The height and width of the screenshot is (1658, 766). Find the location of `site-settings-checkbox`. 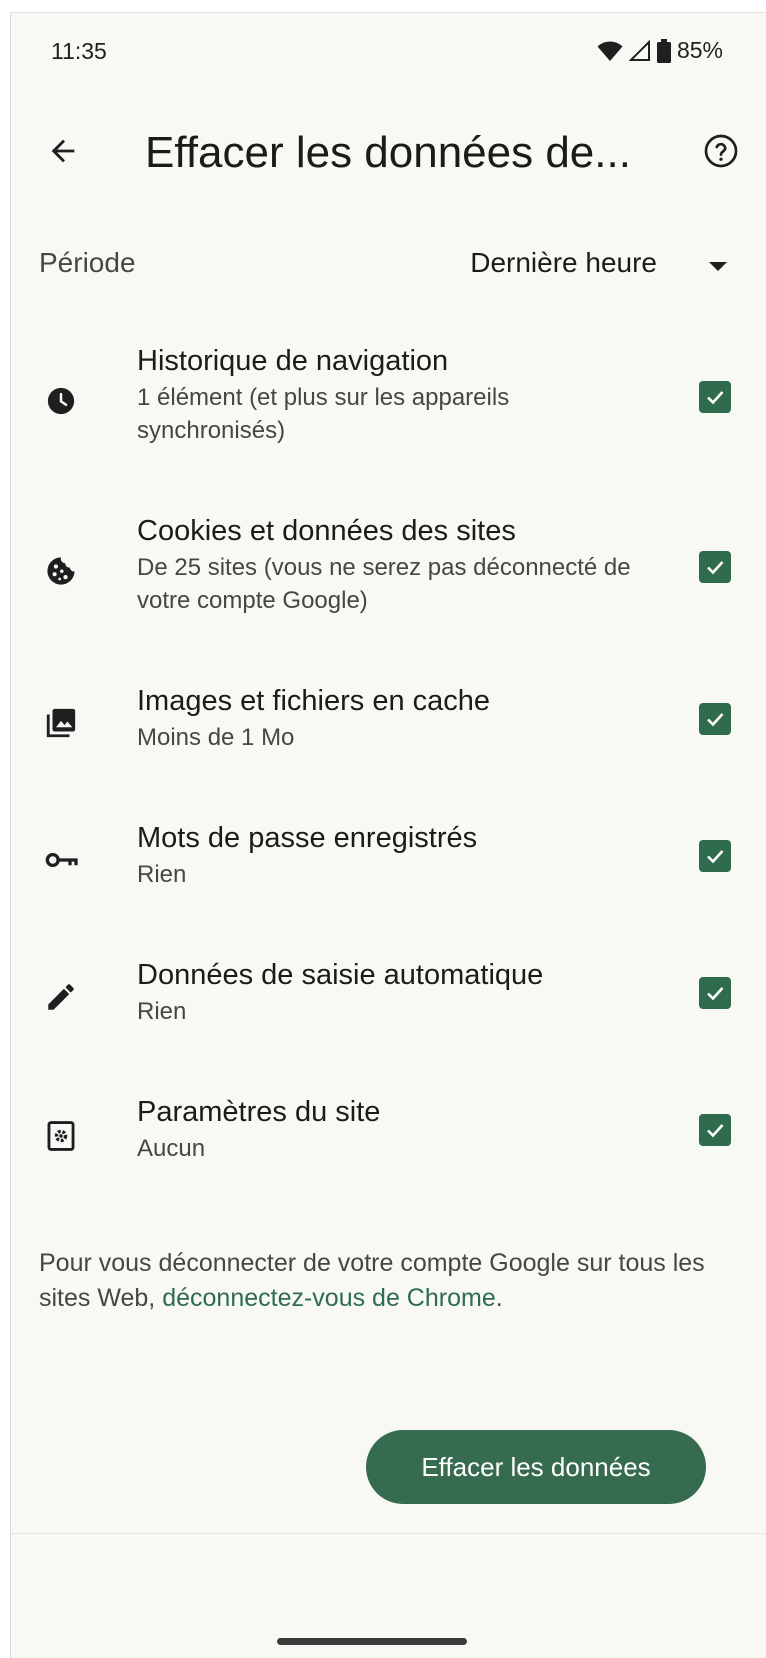

site-settings-checkbox is located at coordinates (715, 1130).